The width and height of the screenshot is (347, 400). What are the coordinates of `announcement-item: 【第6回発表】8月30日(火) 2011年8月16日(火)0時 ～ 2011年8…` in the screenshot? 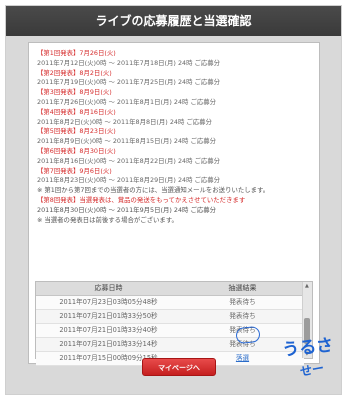 It's located at (178, 157).